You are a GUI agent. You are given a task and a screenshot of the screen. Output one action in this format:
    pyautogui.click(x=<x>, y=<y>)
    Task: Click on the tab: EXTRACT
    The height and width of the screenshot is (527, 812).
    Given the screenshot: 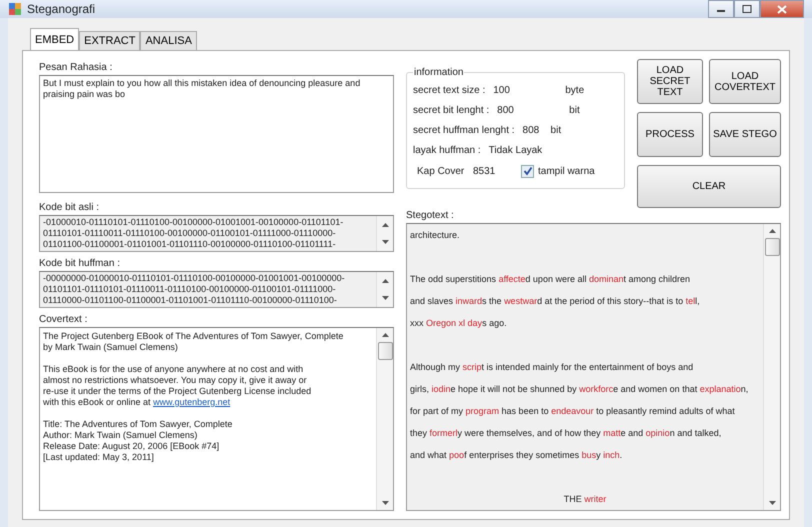 What is the action you would take?
    pyautogui.click(x=109, y=40)
    